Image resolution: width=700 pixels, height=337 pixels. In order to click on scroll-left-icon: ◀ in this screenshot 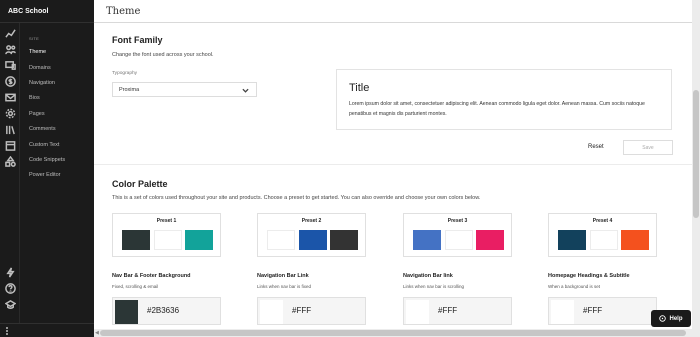, I will do `click(97, 333)`.